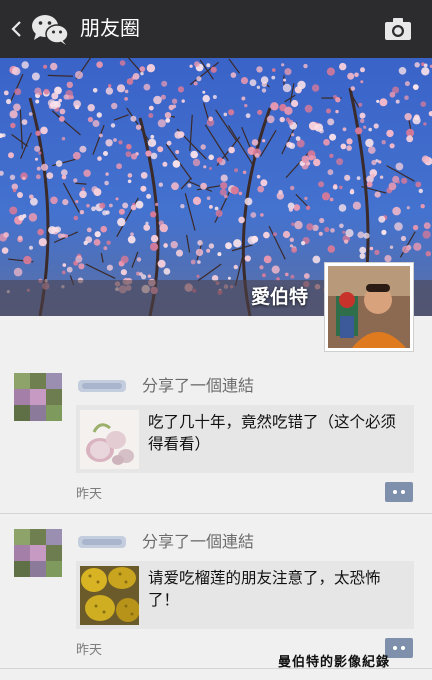 The height and width of the screenshot is (680, 432). I want to click on link-card: 请爱吃榴莲的朋友注意了，太恐怖了！, so click(245, 595).